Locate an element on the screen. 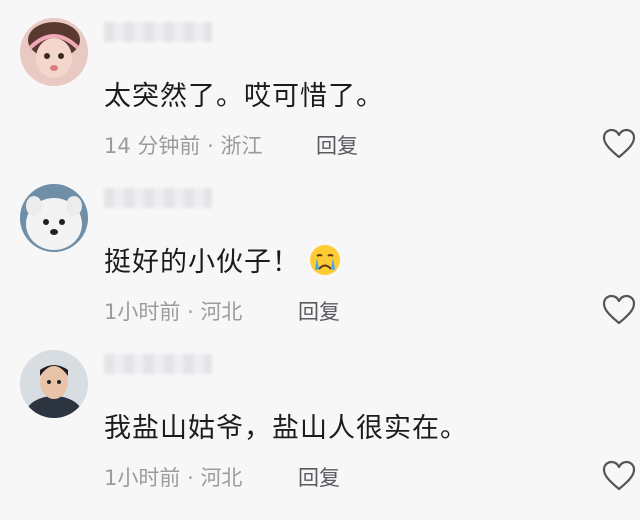 The width and height of the screenshot is (640, 520). comment-text: 我盐山姑爷，盐山人很实在。 is located at coordinates (286, 428).